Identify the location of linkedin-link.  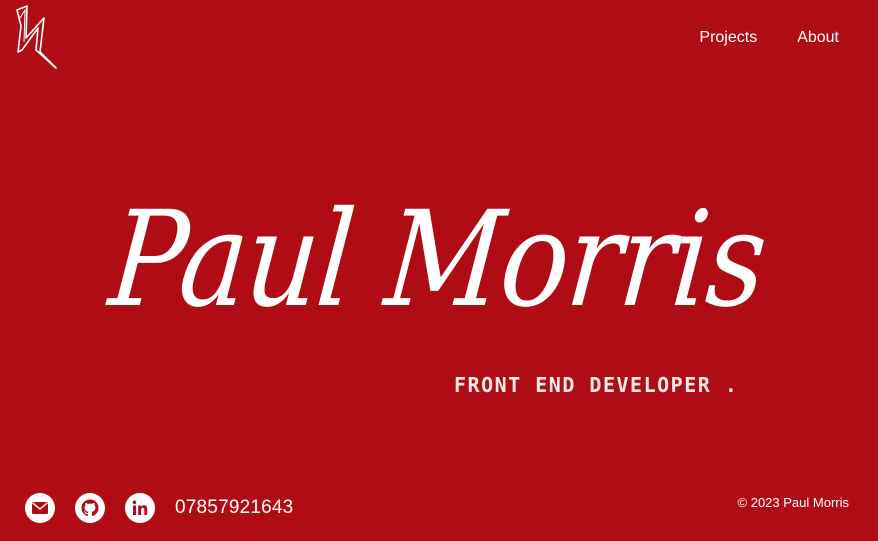
(140, 508).